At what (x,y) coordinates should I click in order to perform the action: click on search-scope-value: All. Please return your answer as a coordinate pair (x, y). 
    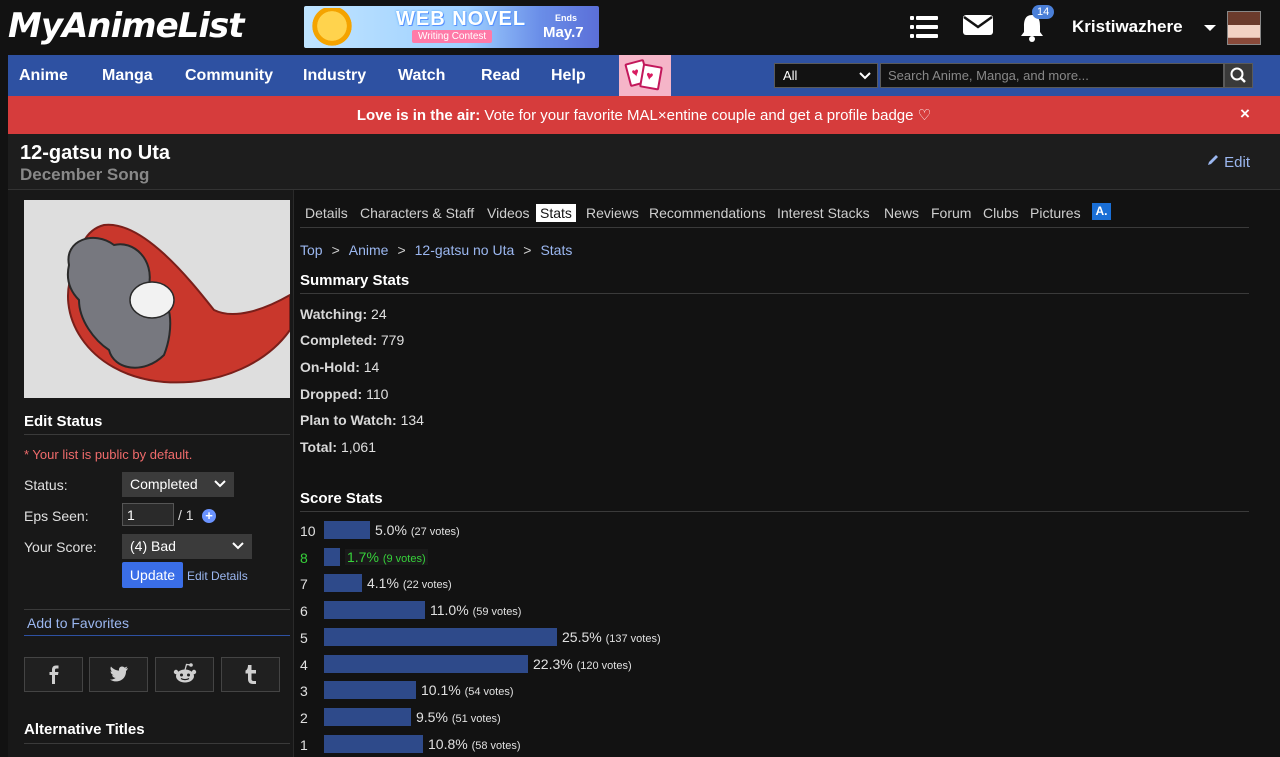
    Looking at the image, I should click on (790, 75).